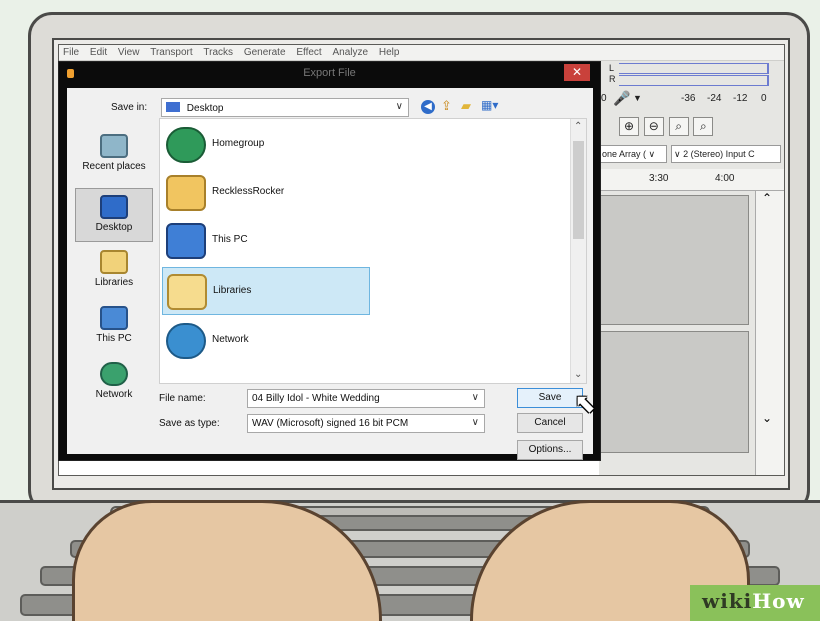 This screenshot has width=820, height=621. What do you see at coordinates (578, 251) in the screenshot?
I see `file-list-scrollbar: ⌃ ⌄` at bounding box center [578, 251].